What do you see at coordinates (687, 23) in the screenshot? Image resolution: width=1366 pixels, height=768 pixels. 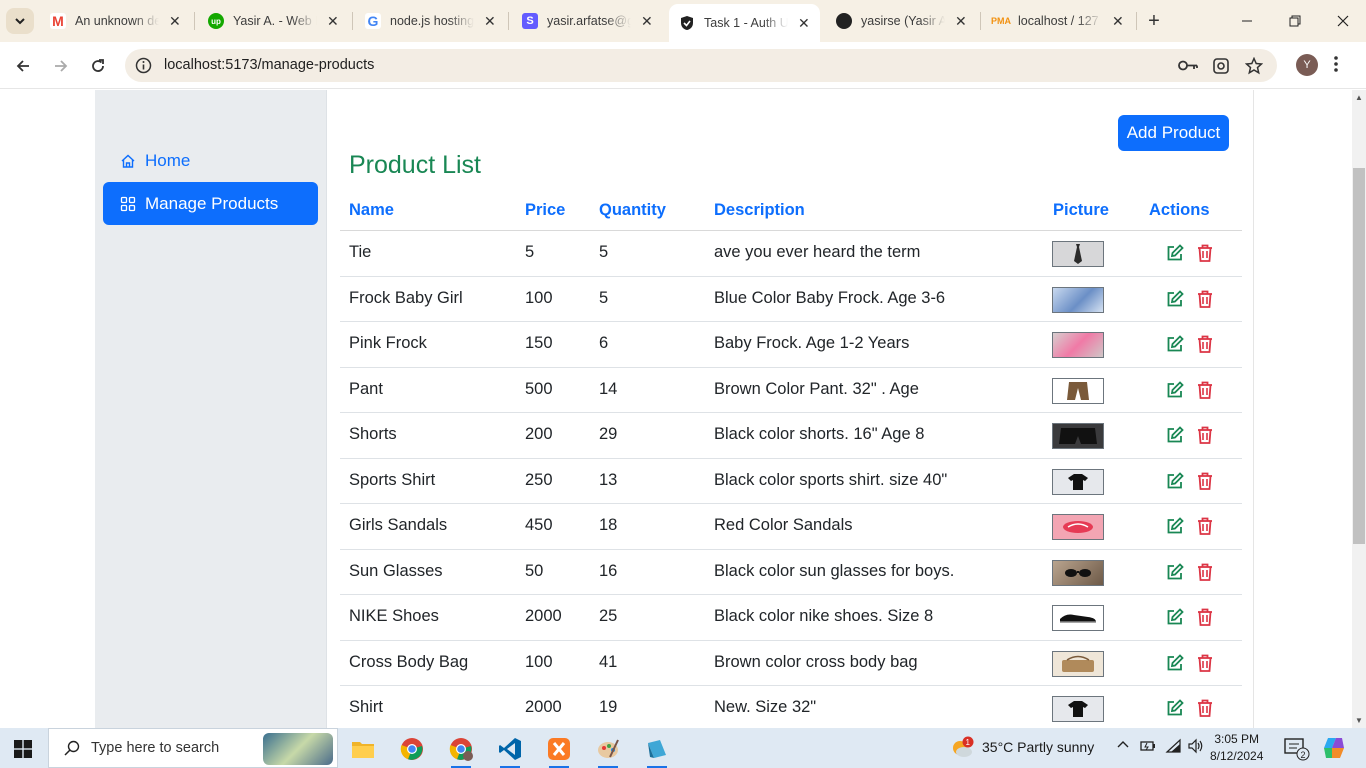 I see `shield-icon` at bounding box center [687, 23].